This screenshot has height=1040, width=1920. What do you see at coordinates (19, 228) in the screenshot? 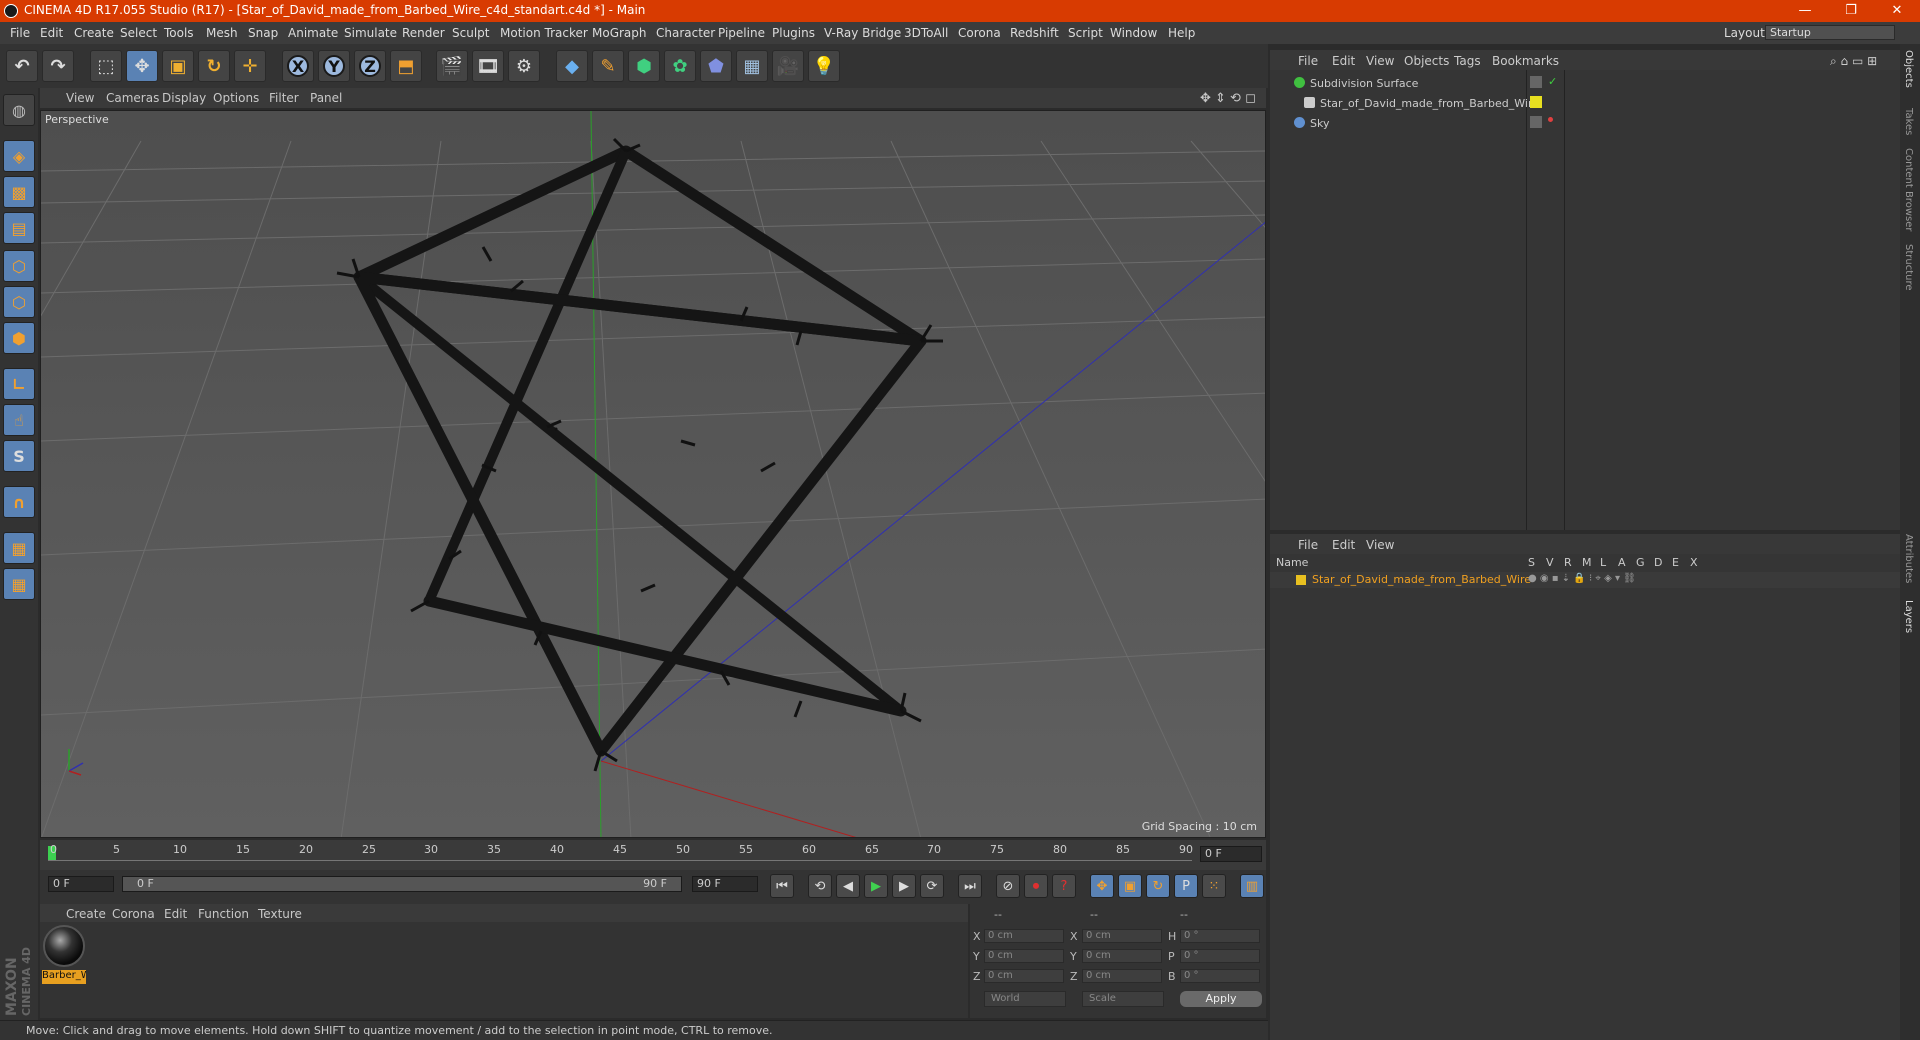
I see `workplane-mode-icon: ▤` at bounding box center [19, 228].